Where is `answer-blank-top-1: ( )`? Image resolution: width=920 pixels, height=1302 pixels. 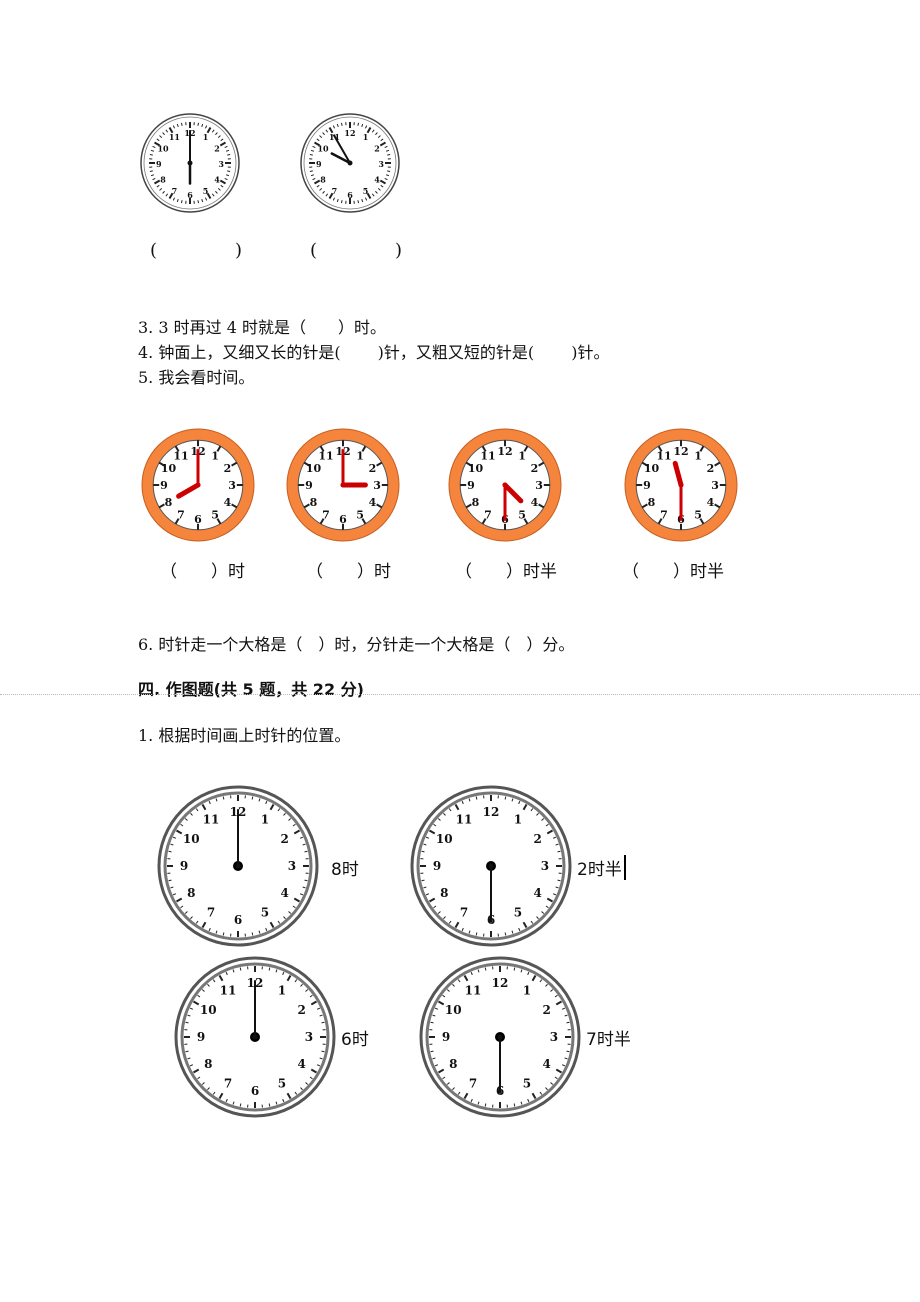
answer-blank-top-1: ( ) is located at coordinates (199, 249).